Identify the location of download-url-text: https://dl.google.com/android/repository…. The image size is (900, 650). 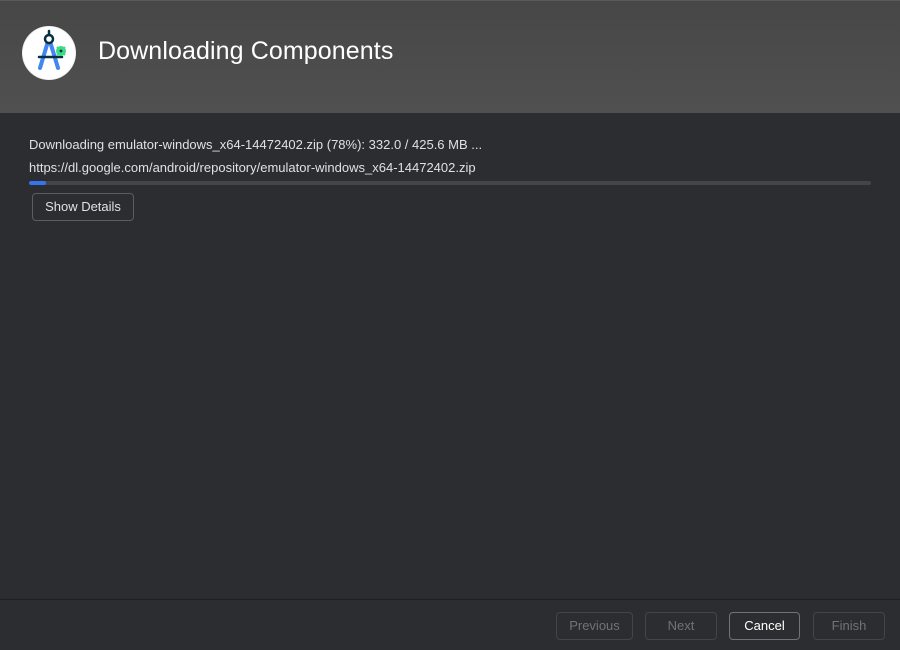
(252, 167).